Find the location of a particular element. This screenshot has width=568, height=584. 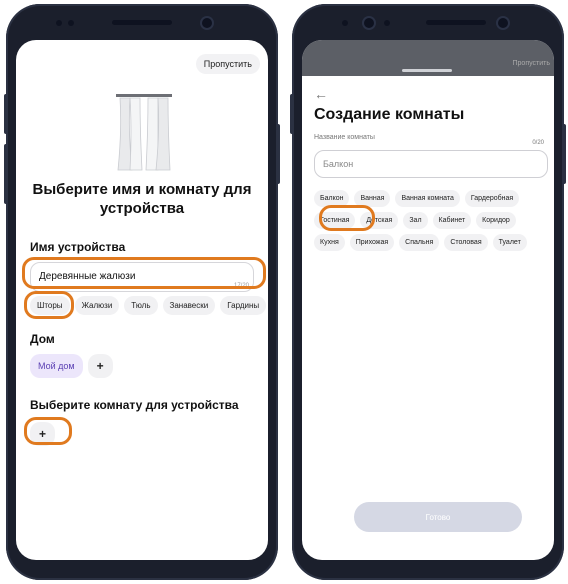

home-chip: Мой дом is located at coordinates (56, 366).